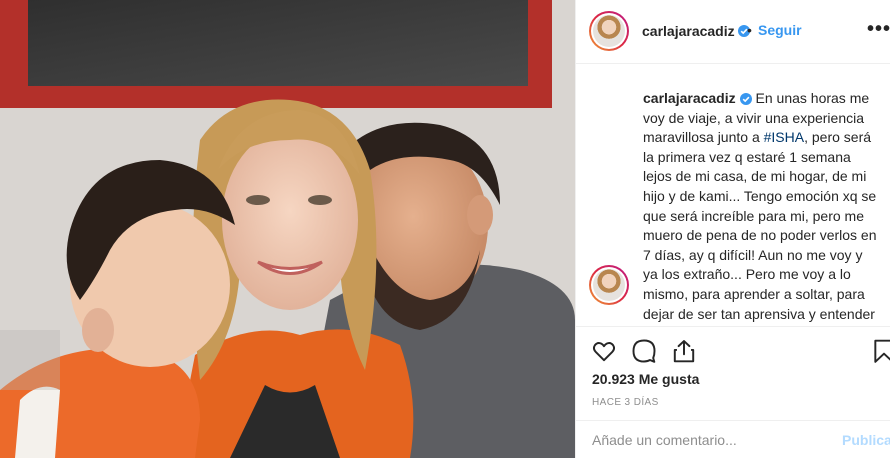 The height and width of the screenshot is (458, 890). I want to click on likes-count: 20.923 Me gusta, so click(645, 379).